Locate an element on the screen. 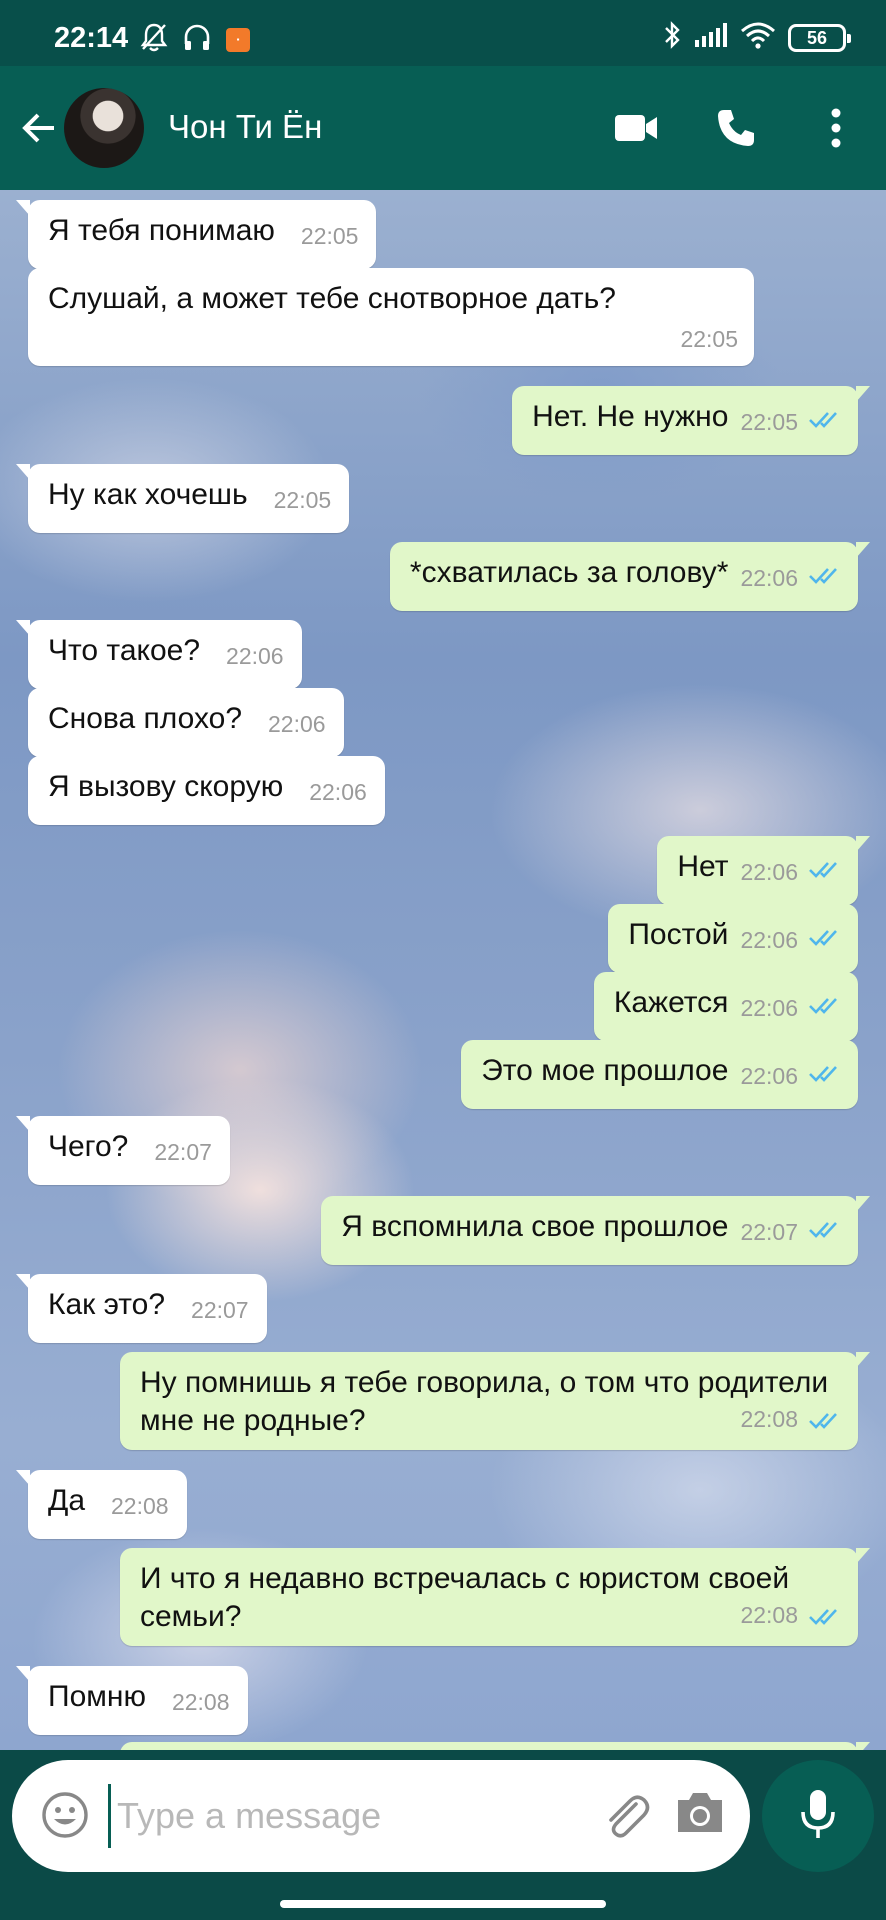 This screenshot has width=886, height=1920. message-text: Что такое? is located at coordinates (124, 650).